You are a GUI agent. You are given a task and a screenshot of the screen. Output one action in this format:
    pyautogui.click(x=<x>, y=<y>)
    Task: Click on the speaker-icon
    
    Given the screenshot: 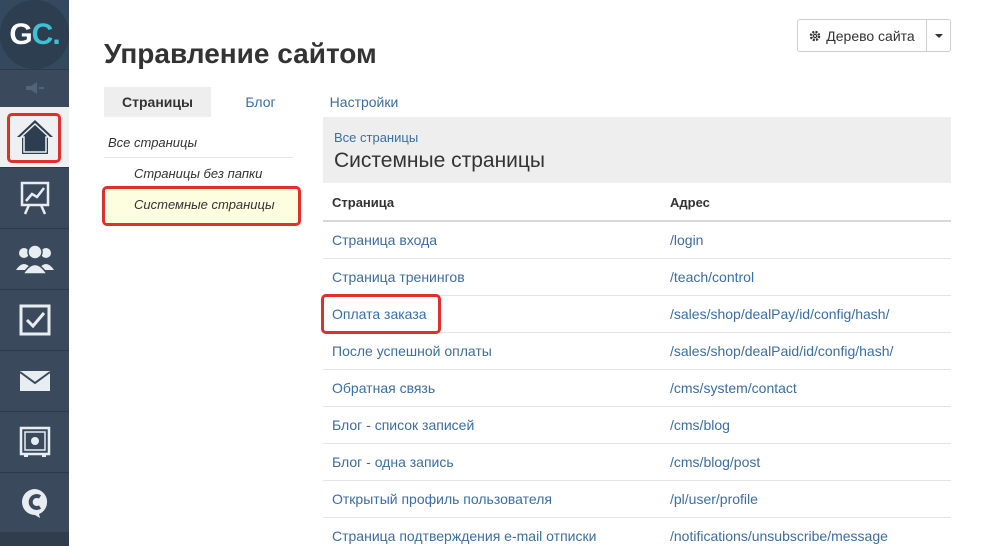 What is the action you would take?
    pyautogui.click(x=34, y=88)
    